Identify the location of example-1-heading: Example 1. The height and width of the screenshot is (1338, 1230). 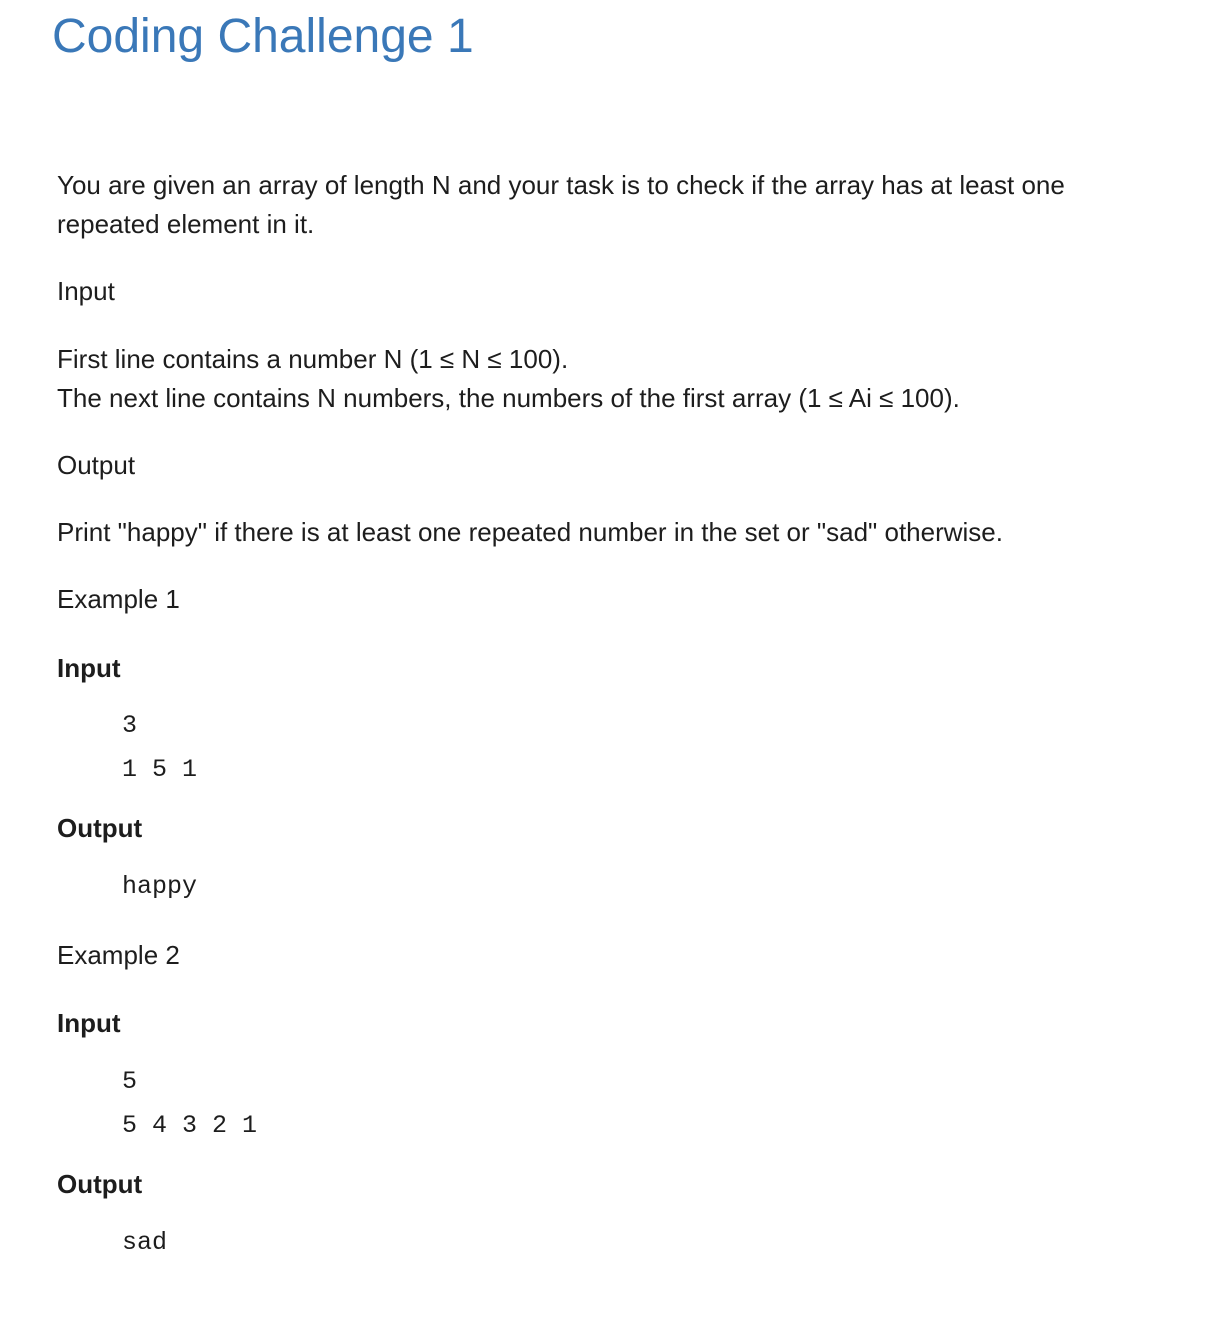
(118, 599).